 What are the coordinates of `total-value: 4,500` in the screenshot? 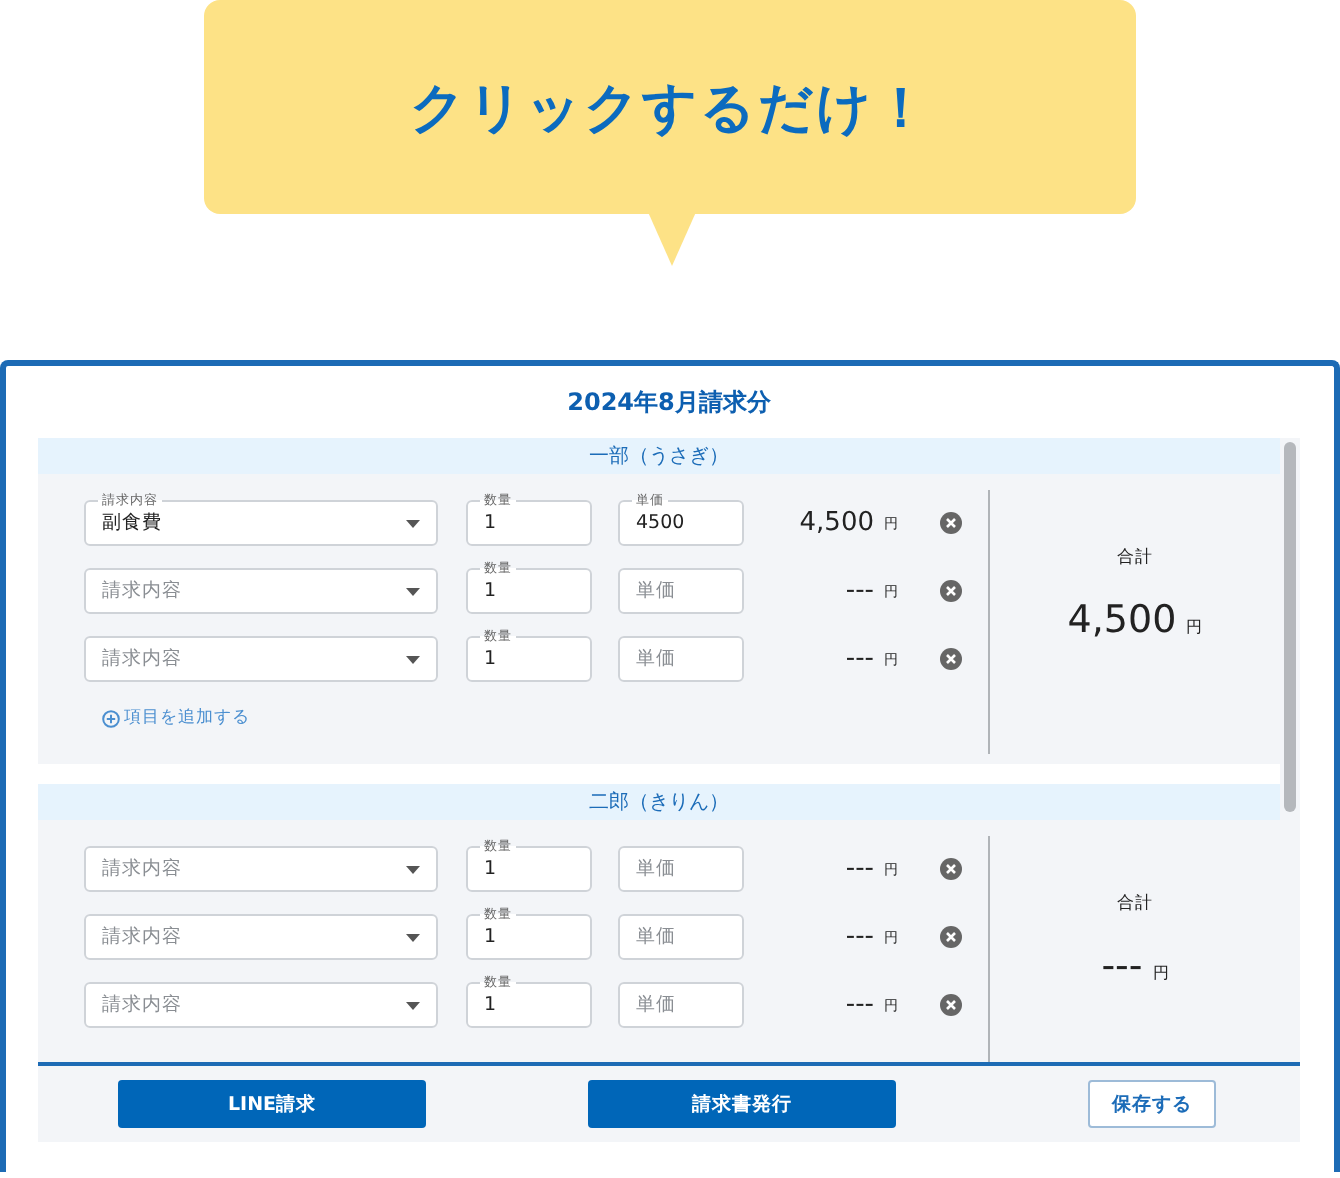 It's located at (1122, 620).